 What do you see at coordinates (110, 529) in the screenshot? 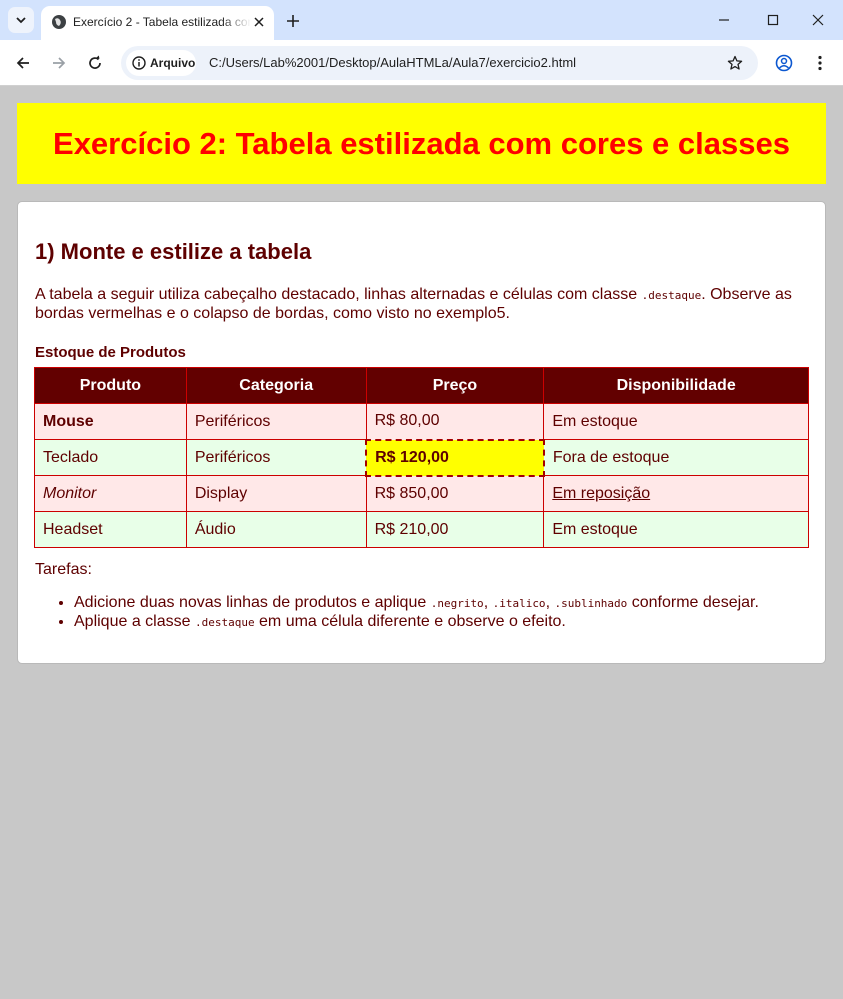
I see `cell-produto: Headset` at bounding box center [110, 529].